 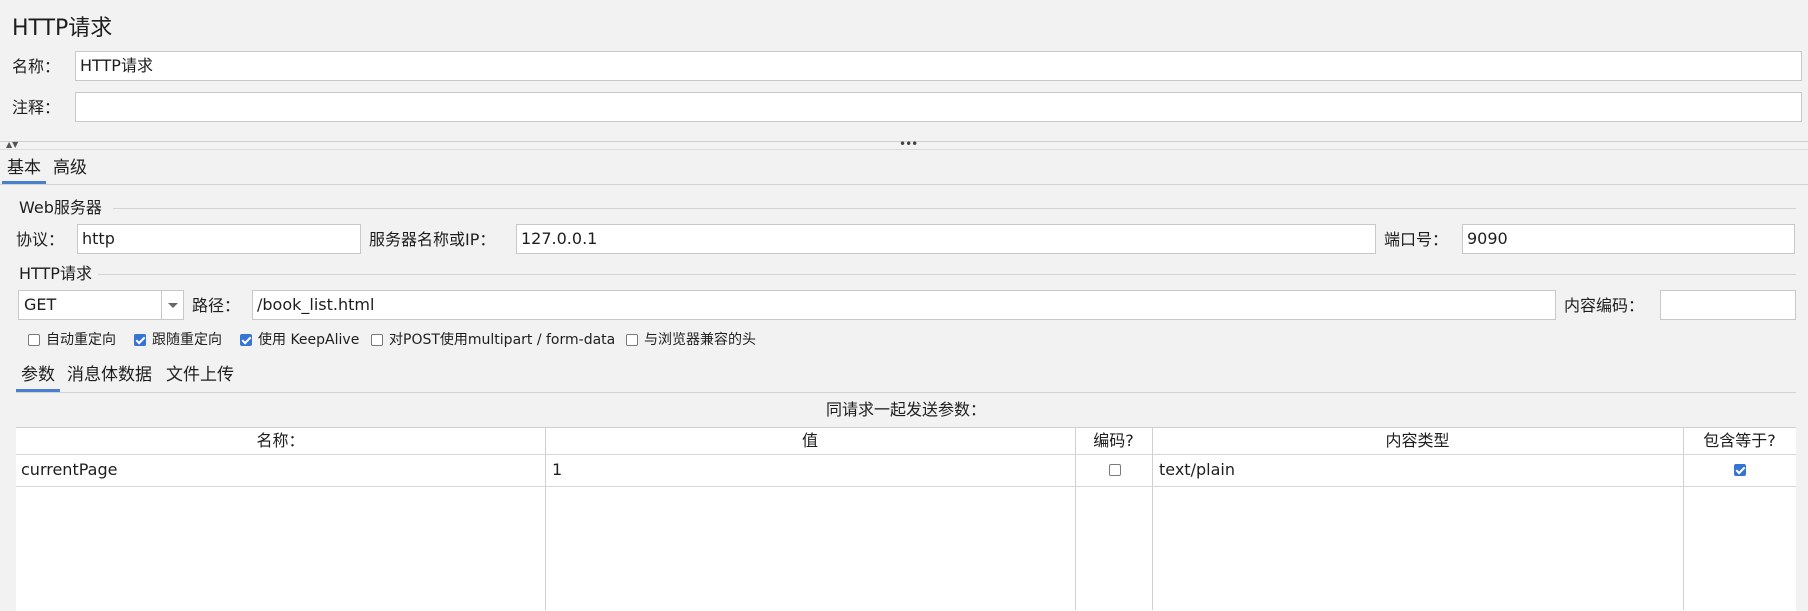 What do you see at coordinates (173, 305) in the screenshot?
I see `chevron-down-icon` at bounding box center [173, 305].